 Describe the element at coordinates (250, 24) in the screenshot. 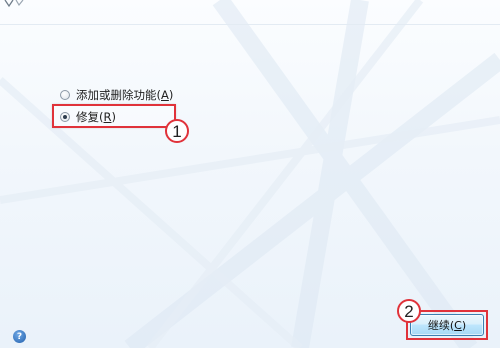

I see `header-divider` at that location.